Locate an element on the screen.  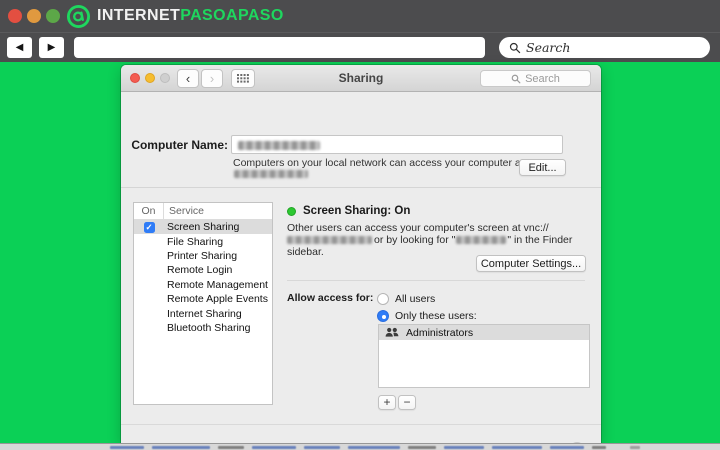
window-title-bar: ‹ › Sharing Search is located at coordinates (361, 78).